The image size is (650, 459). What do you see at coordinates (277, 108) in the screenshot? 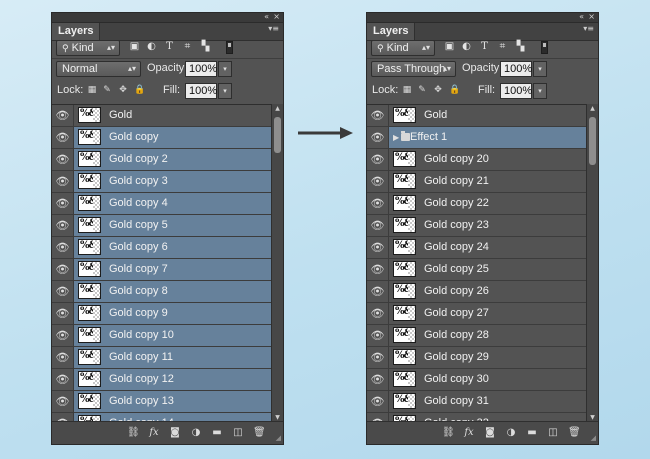
I see `scroll-up-icon: ▲` at bounding box center [277, 108].